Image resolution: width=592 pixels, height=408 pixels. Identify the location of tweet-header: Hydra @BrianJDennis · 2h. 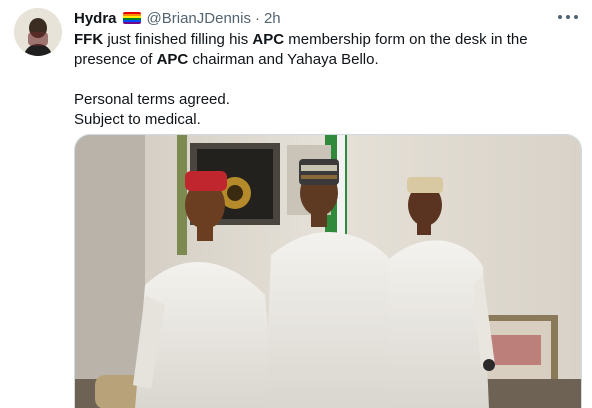
(327, 18).